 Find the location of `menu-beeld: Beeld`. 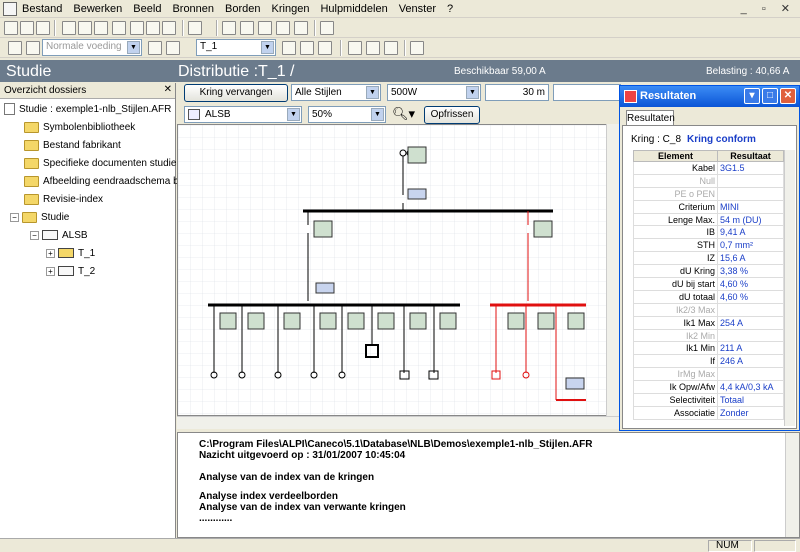

menu-beeld: Beeld is located at coordinates (147, 9).